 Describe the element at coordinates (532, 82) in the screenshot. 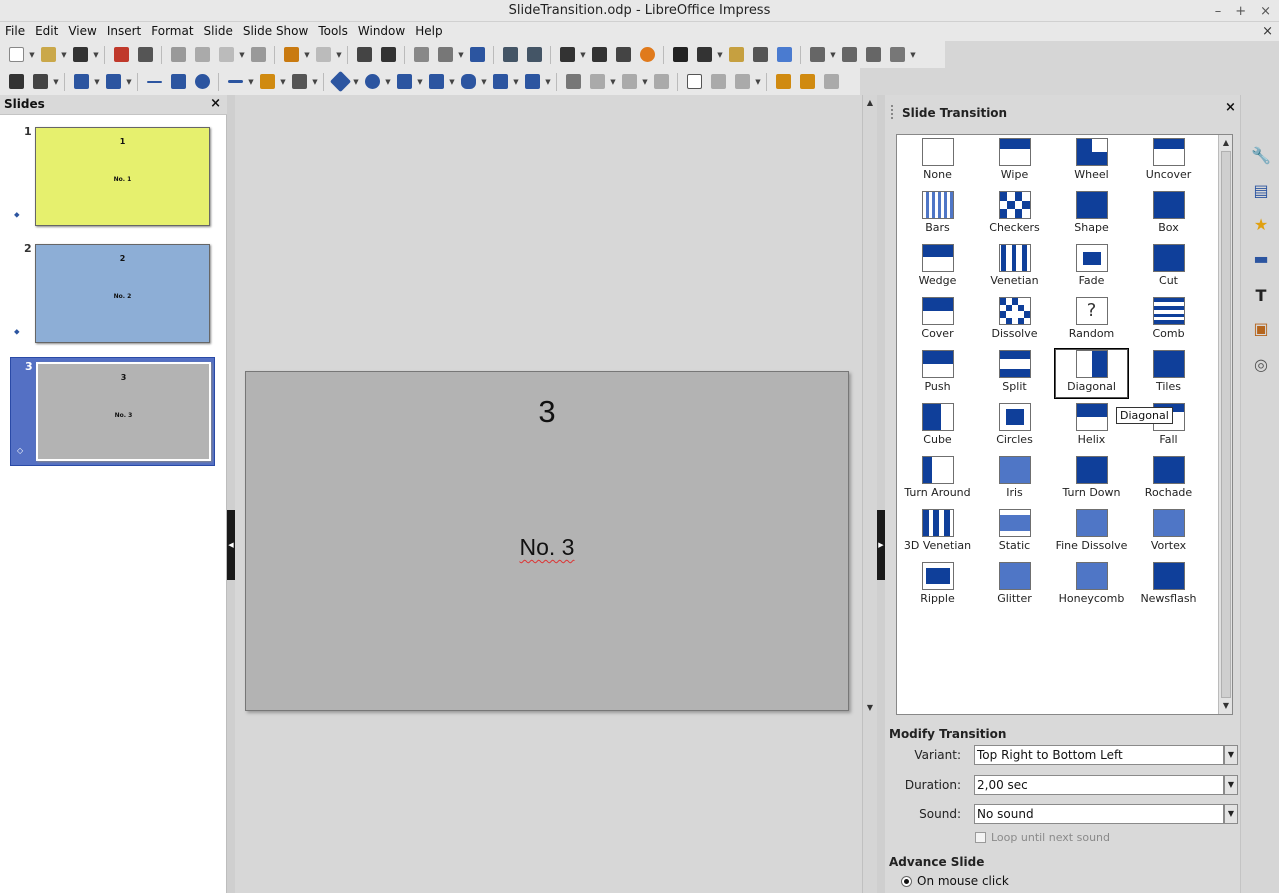

I see `3d-objects-icon` at that location.